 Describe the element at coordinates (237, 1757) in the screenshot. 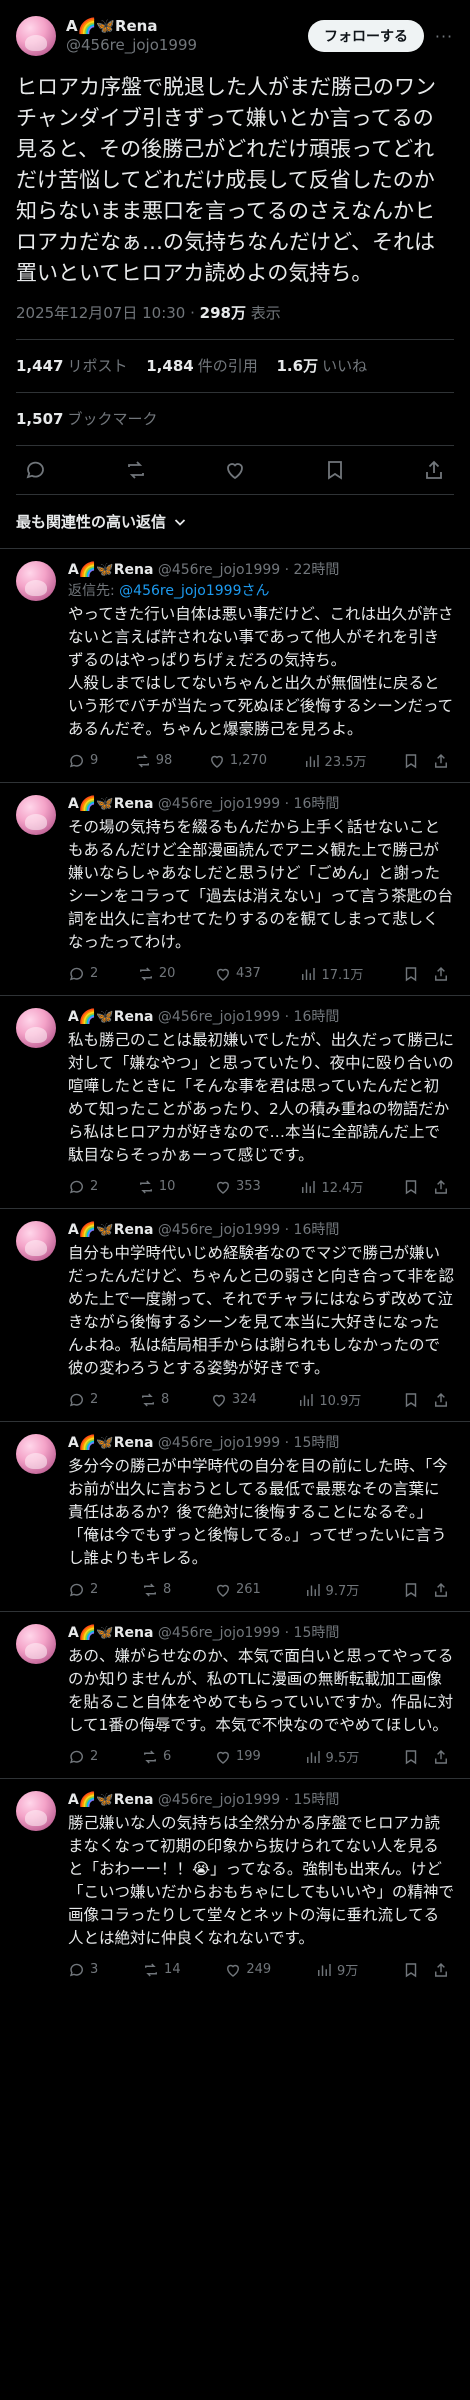

I see `reply-like-button: 199` at that location.